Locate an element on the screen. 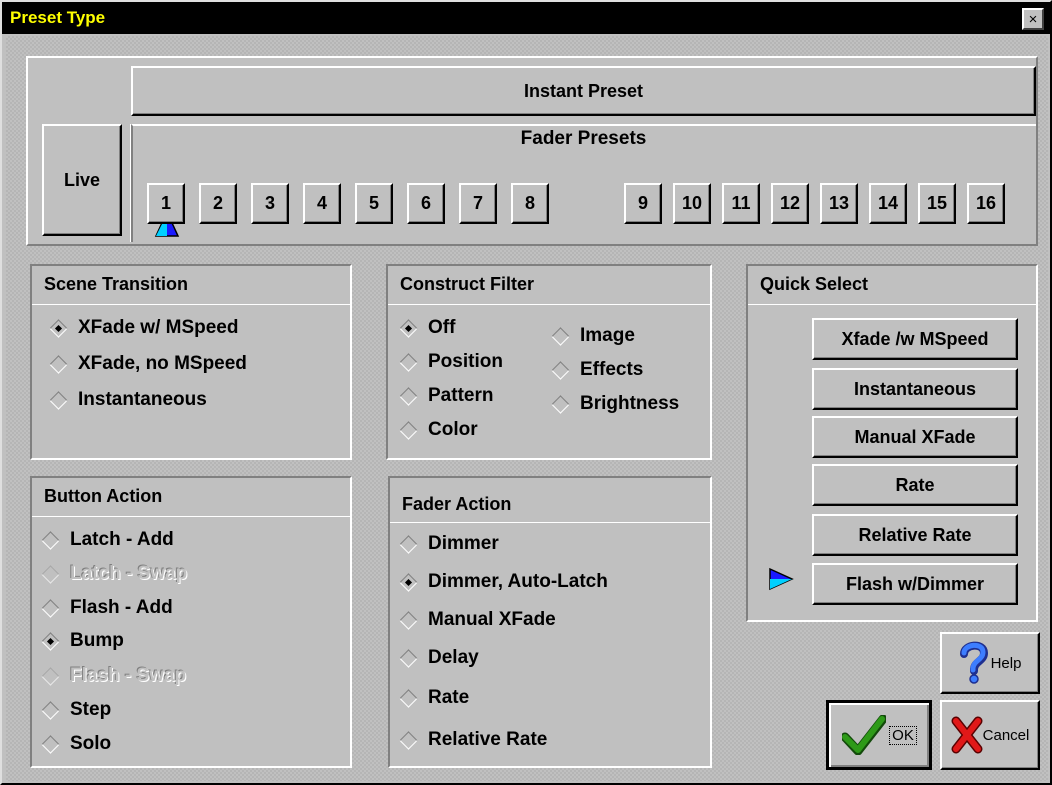 The width and height of the screenshot is (1052, 785). help-button: Help is located at coordinates (990, 663).